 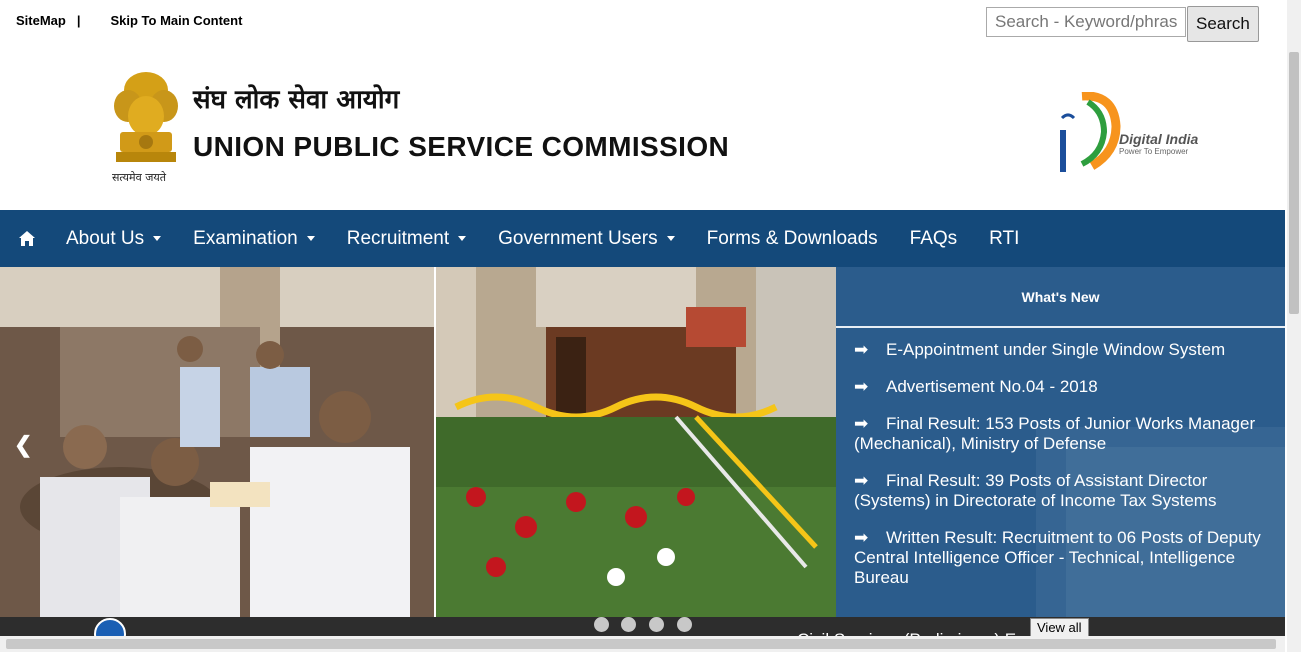 I want to click on sitemap-link: SiteMap, so click(x=41, y=20).